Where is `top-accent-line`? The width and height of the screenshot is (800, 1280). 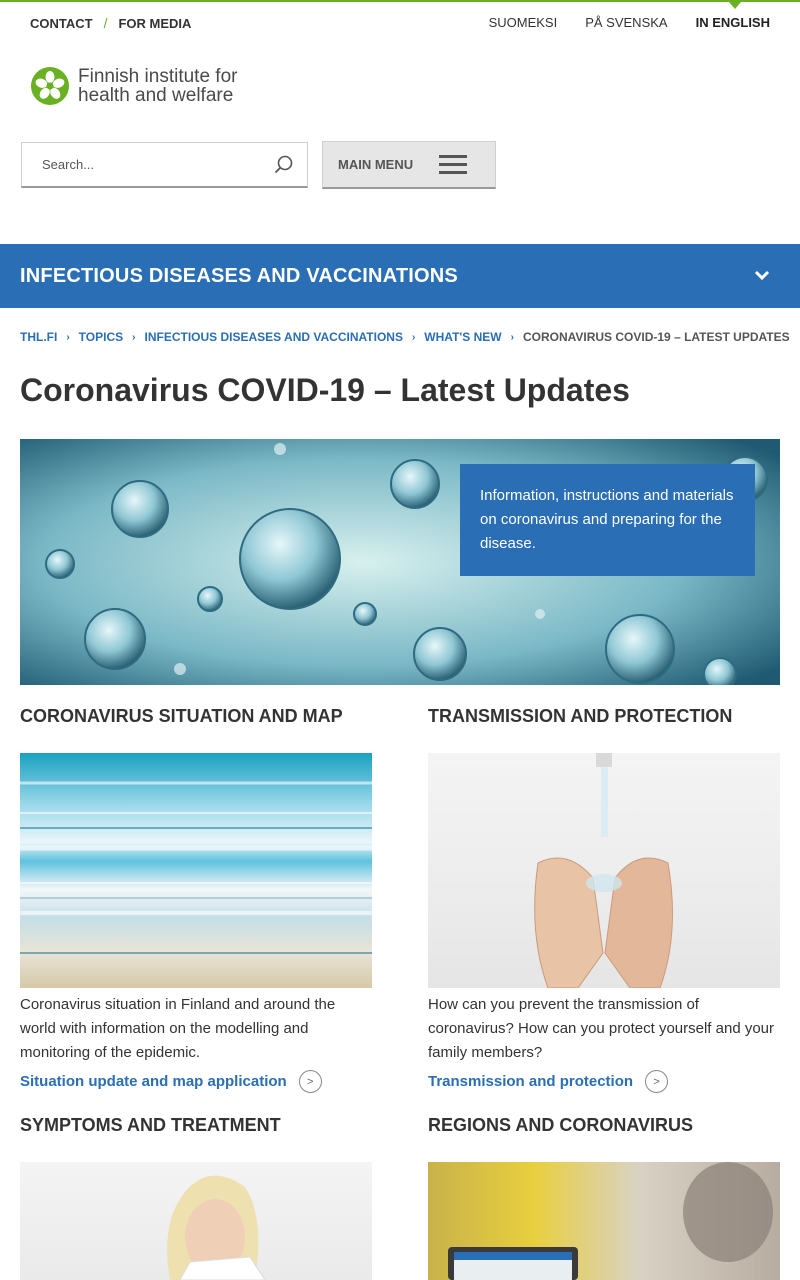 top-accent-line is located at coordinates (400, 1).